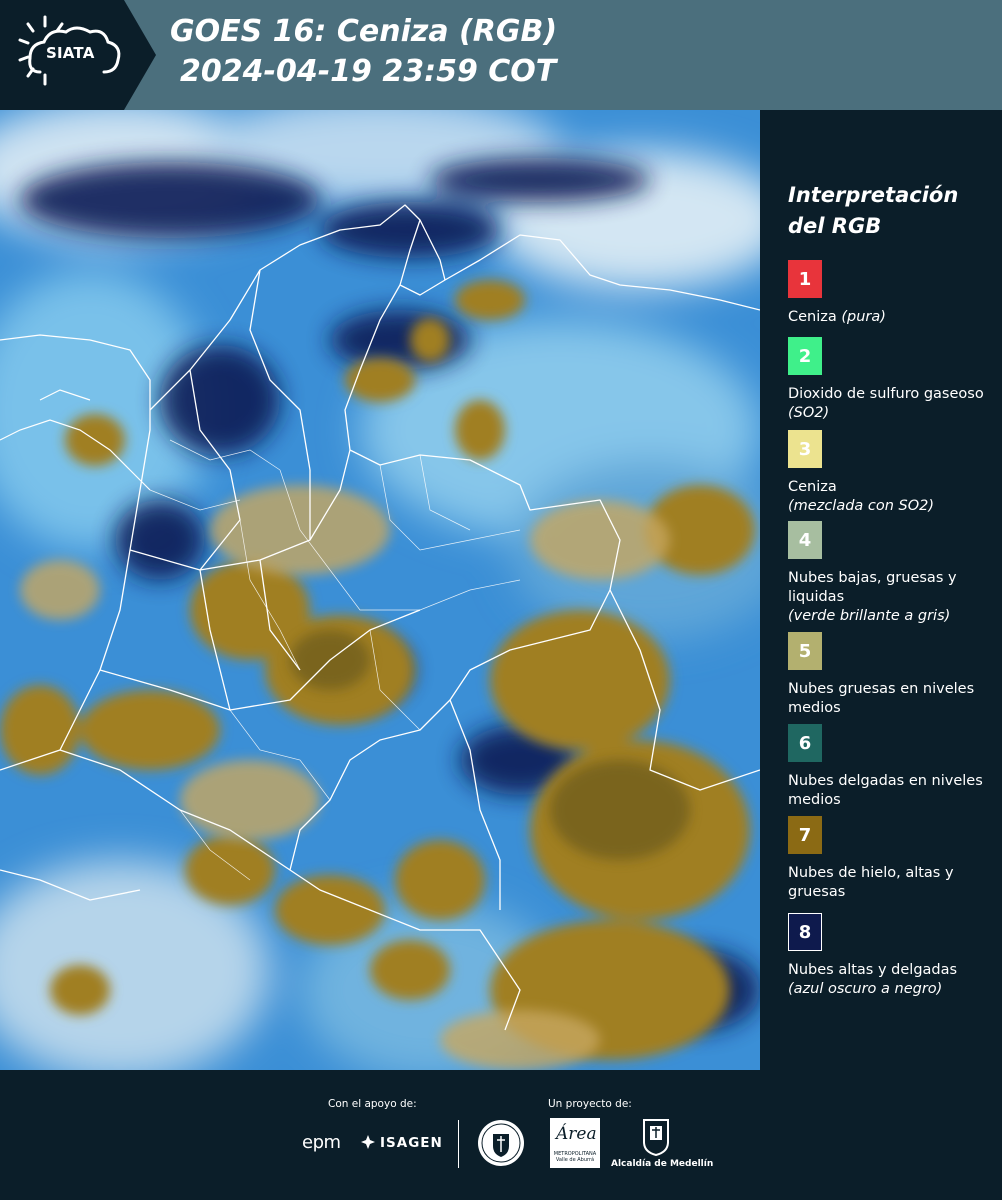 Image resolution: width=1002 pixels, height=1200 pixels. Describe the element at coordinates (805, 449) in the screenshot. I see `legend-swatch: 3` at that location.